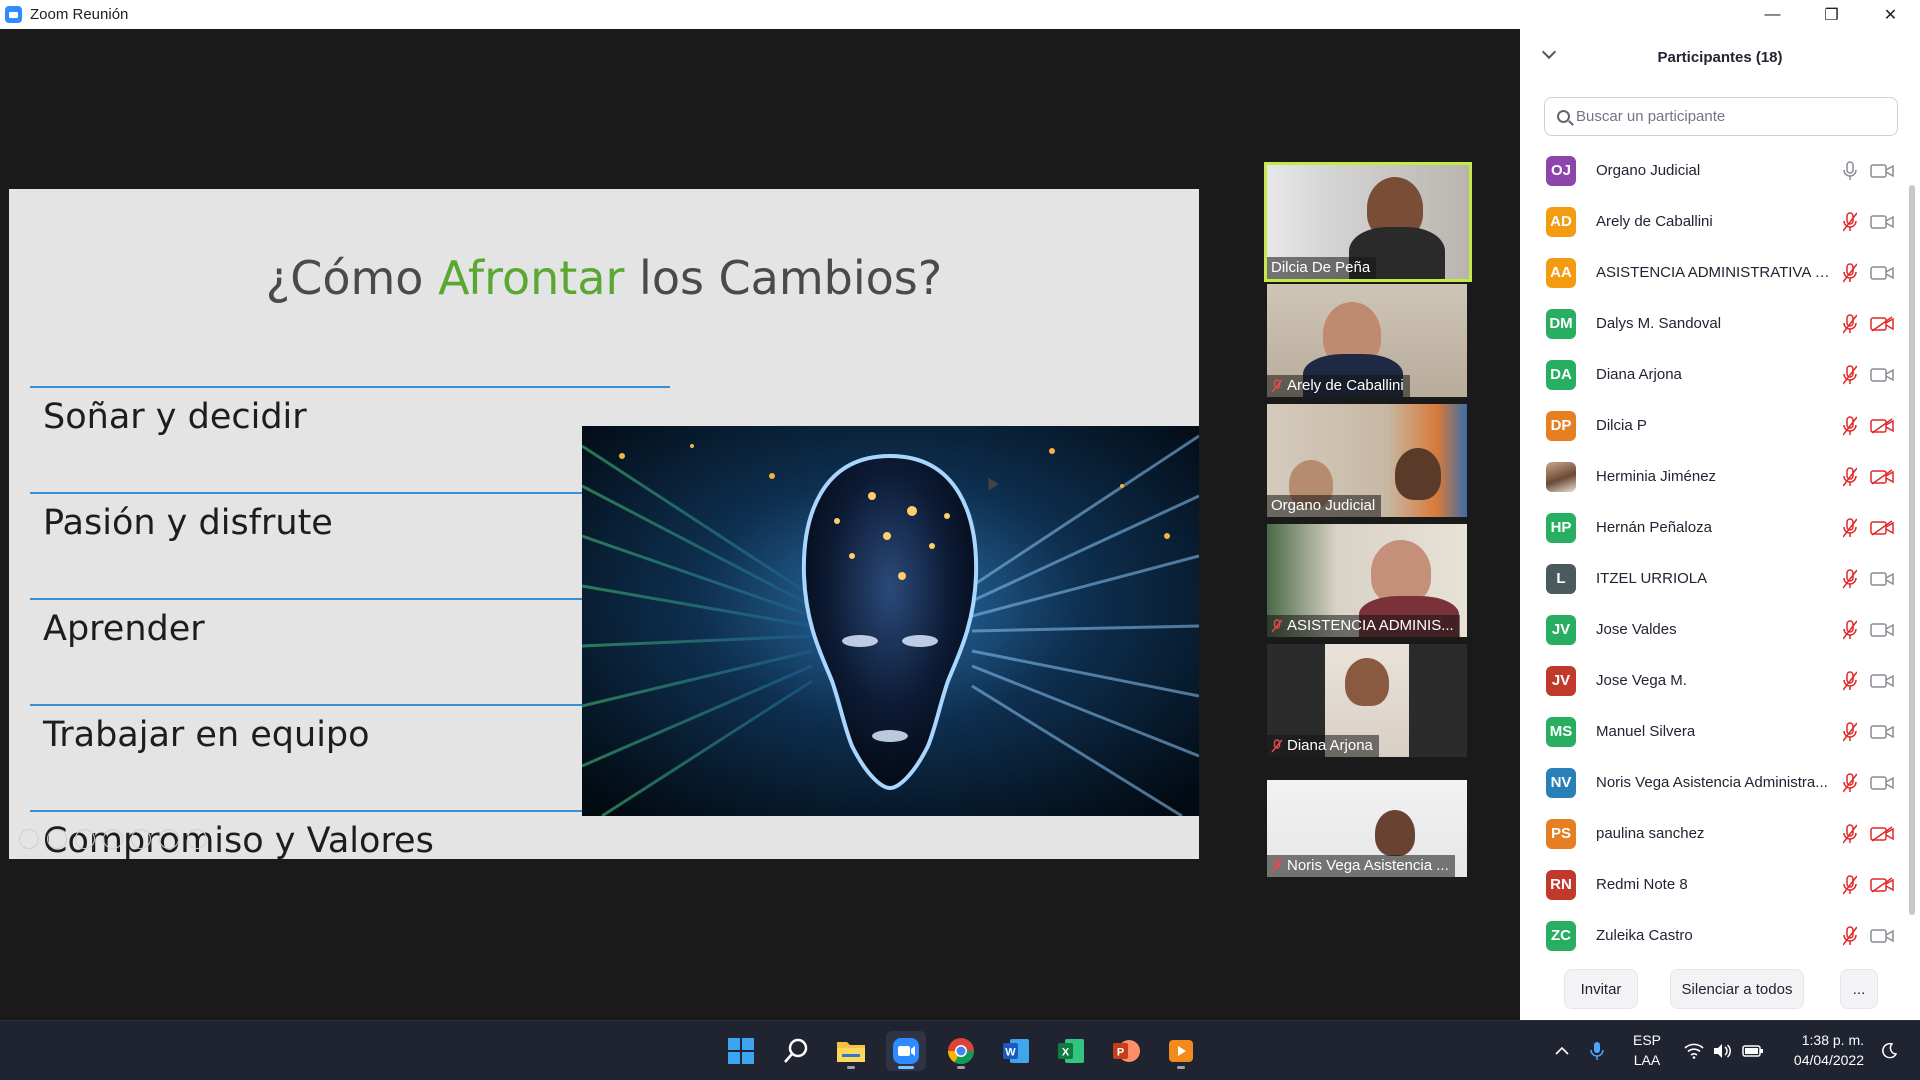 The image size is (1920, 1080). Describe the element at coordinates (741, 1051) in the screenshot. I see `start-icon` at that location.